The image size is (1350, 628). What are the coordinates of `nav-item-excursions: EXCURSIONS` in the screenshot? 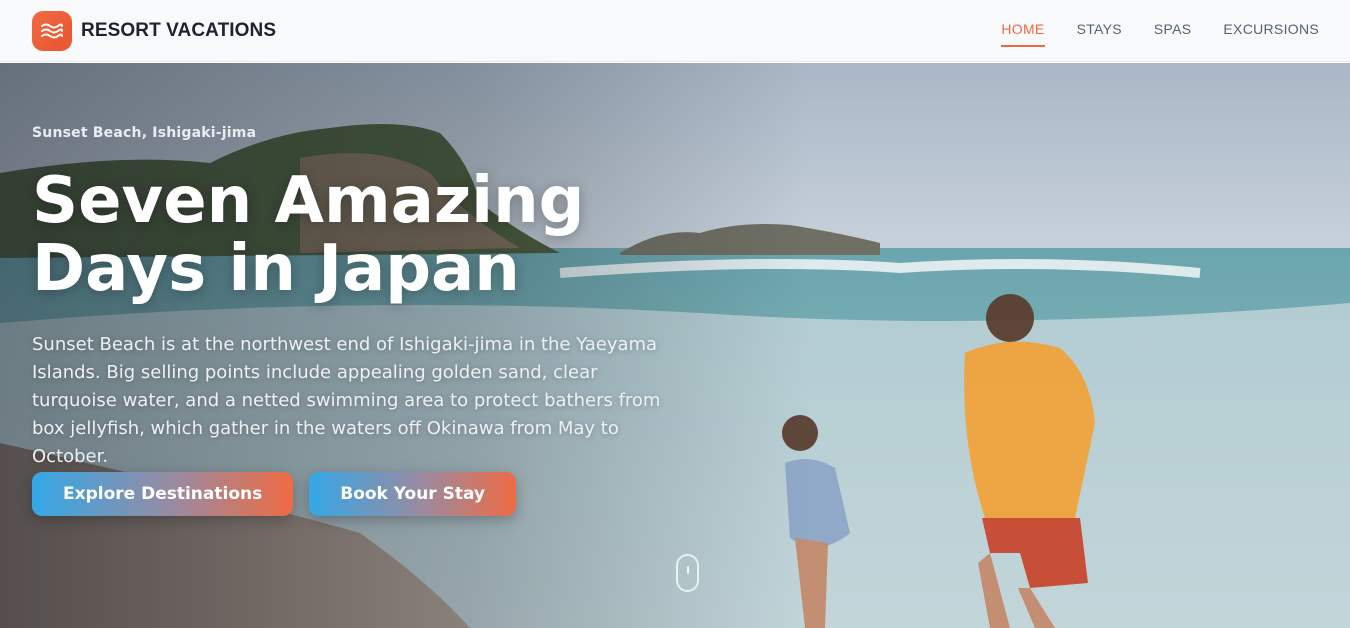 It's located at (1271, 31).